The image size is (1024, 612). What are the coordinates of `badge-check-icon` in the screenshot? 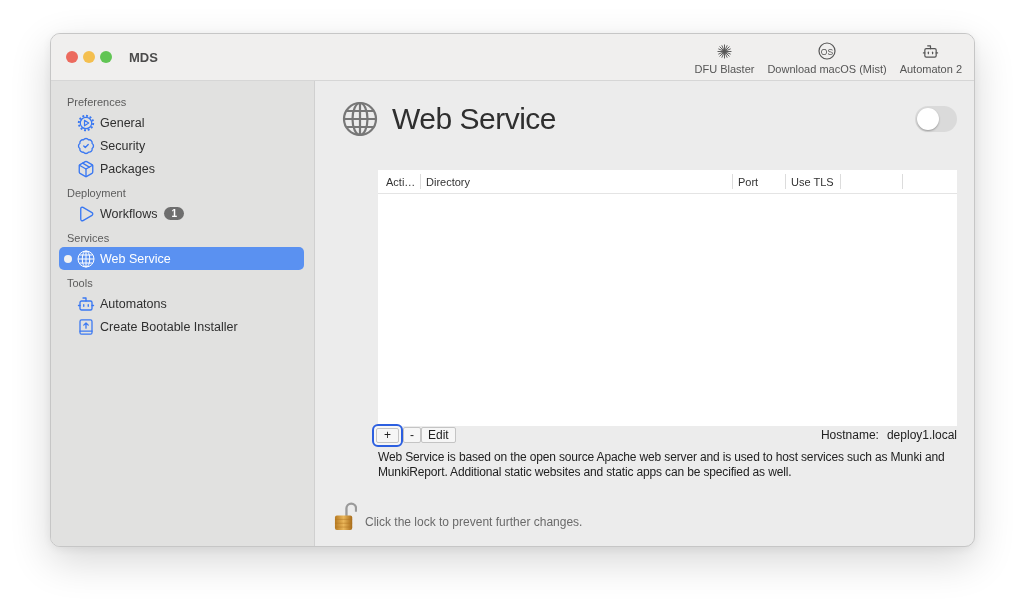 It's located at (86, 145).